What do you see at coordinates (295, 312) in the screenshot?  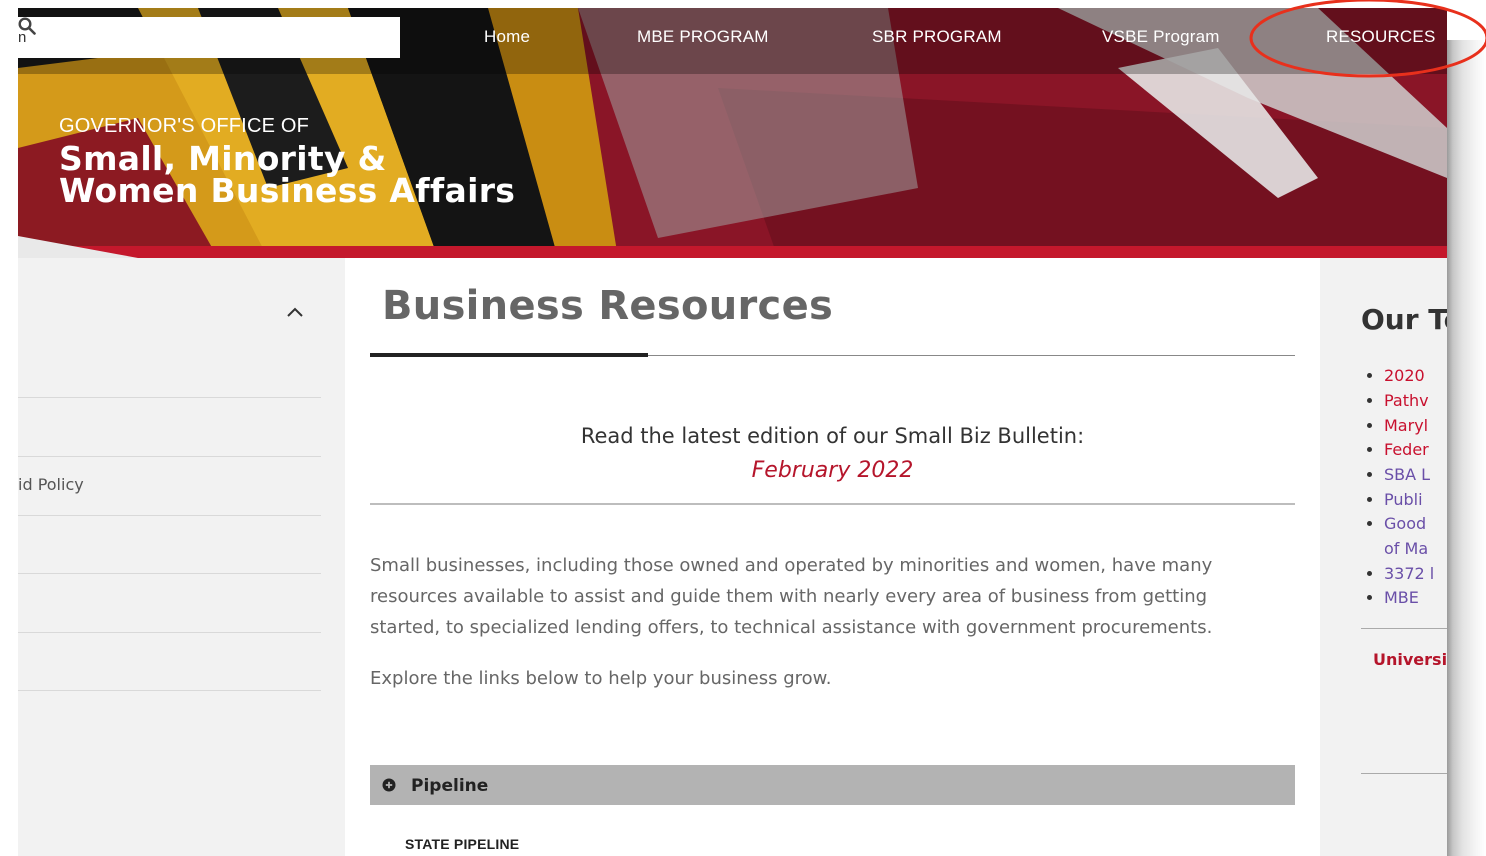 I see `chevron-up-icon` at bounding box center [295, 312].